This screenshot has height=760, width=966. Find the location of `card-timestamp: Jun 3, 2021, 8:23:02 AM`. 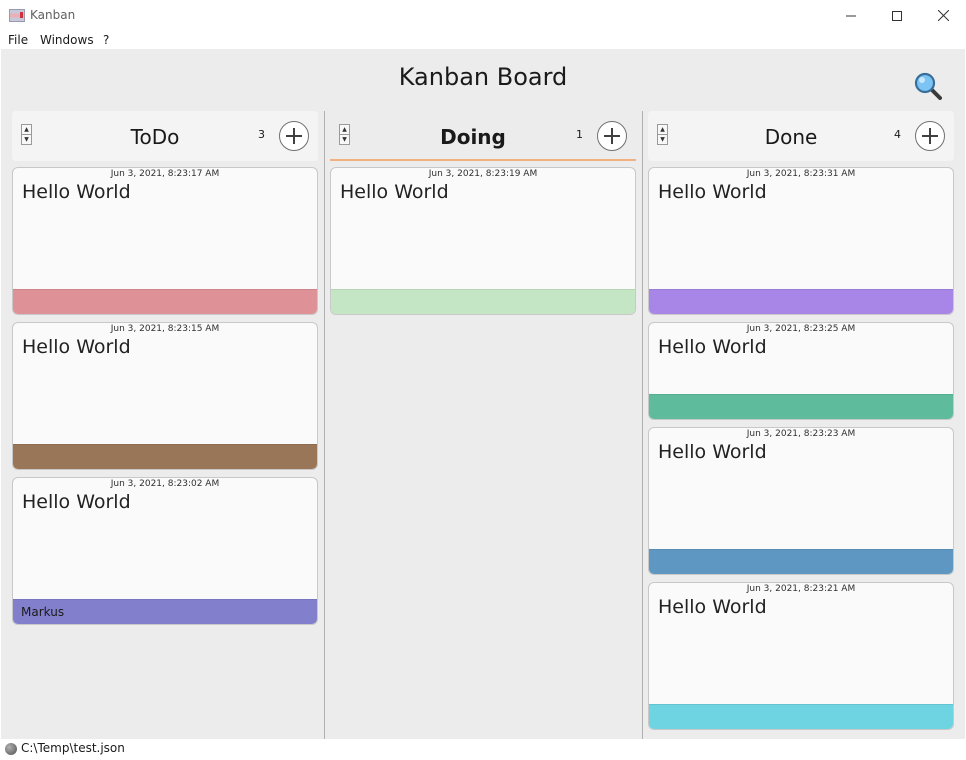

card-timestamp: Jun 3, 2021, 8:23:02 AM is located at coordinates (165, 484).